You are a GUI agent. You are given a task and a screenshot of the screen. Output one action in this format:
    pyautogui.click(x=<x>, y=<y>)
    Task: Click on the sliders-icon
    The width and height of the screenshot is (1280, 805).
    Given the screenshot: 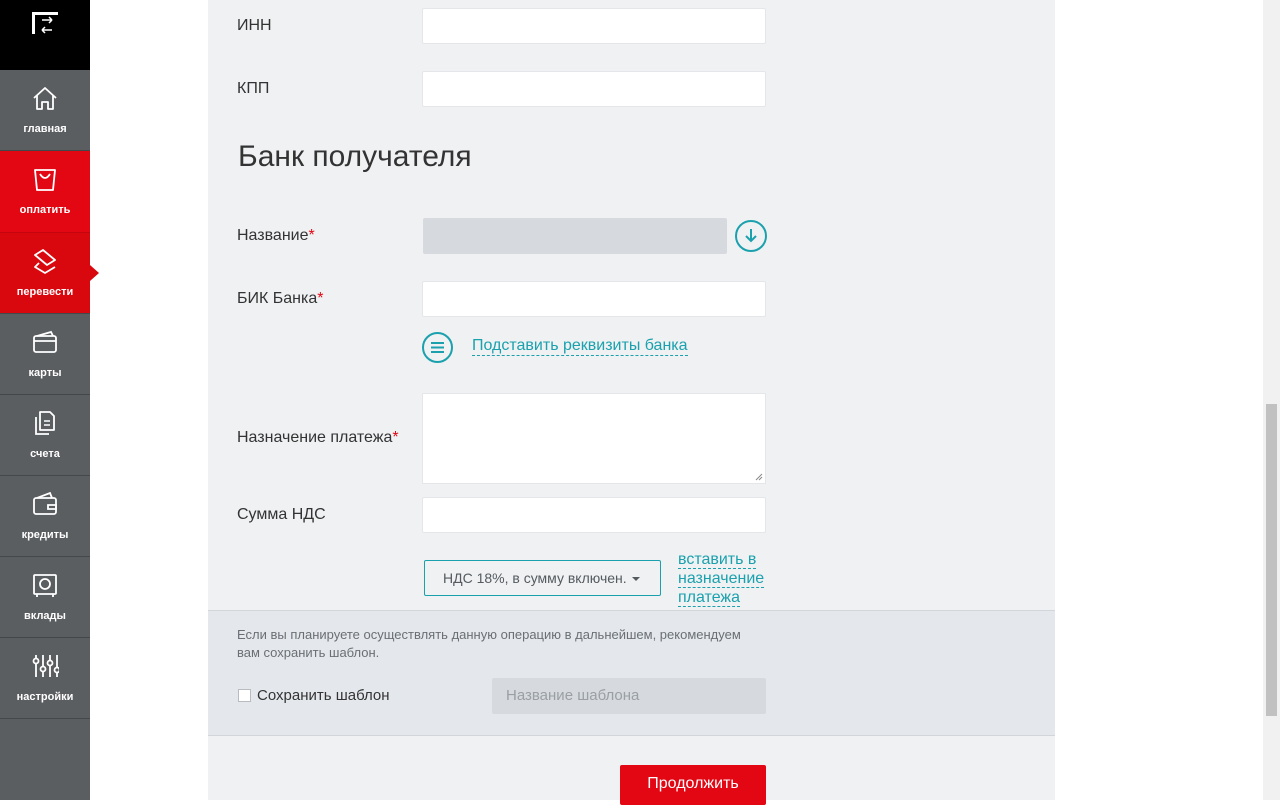 What is the action you would take?
    pyautogui.click(x=45, y=666)
    